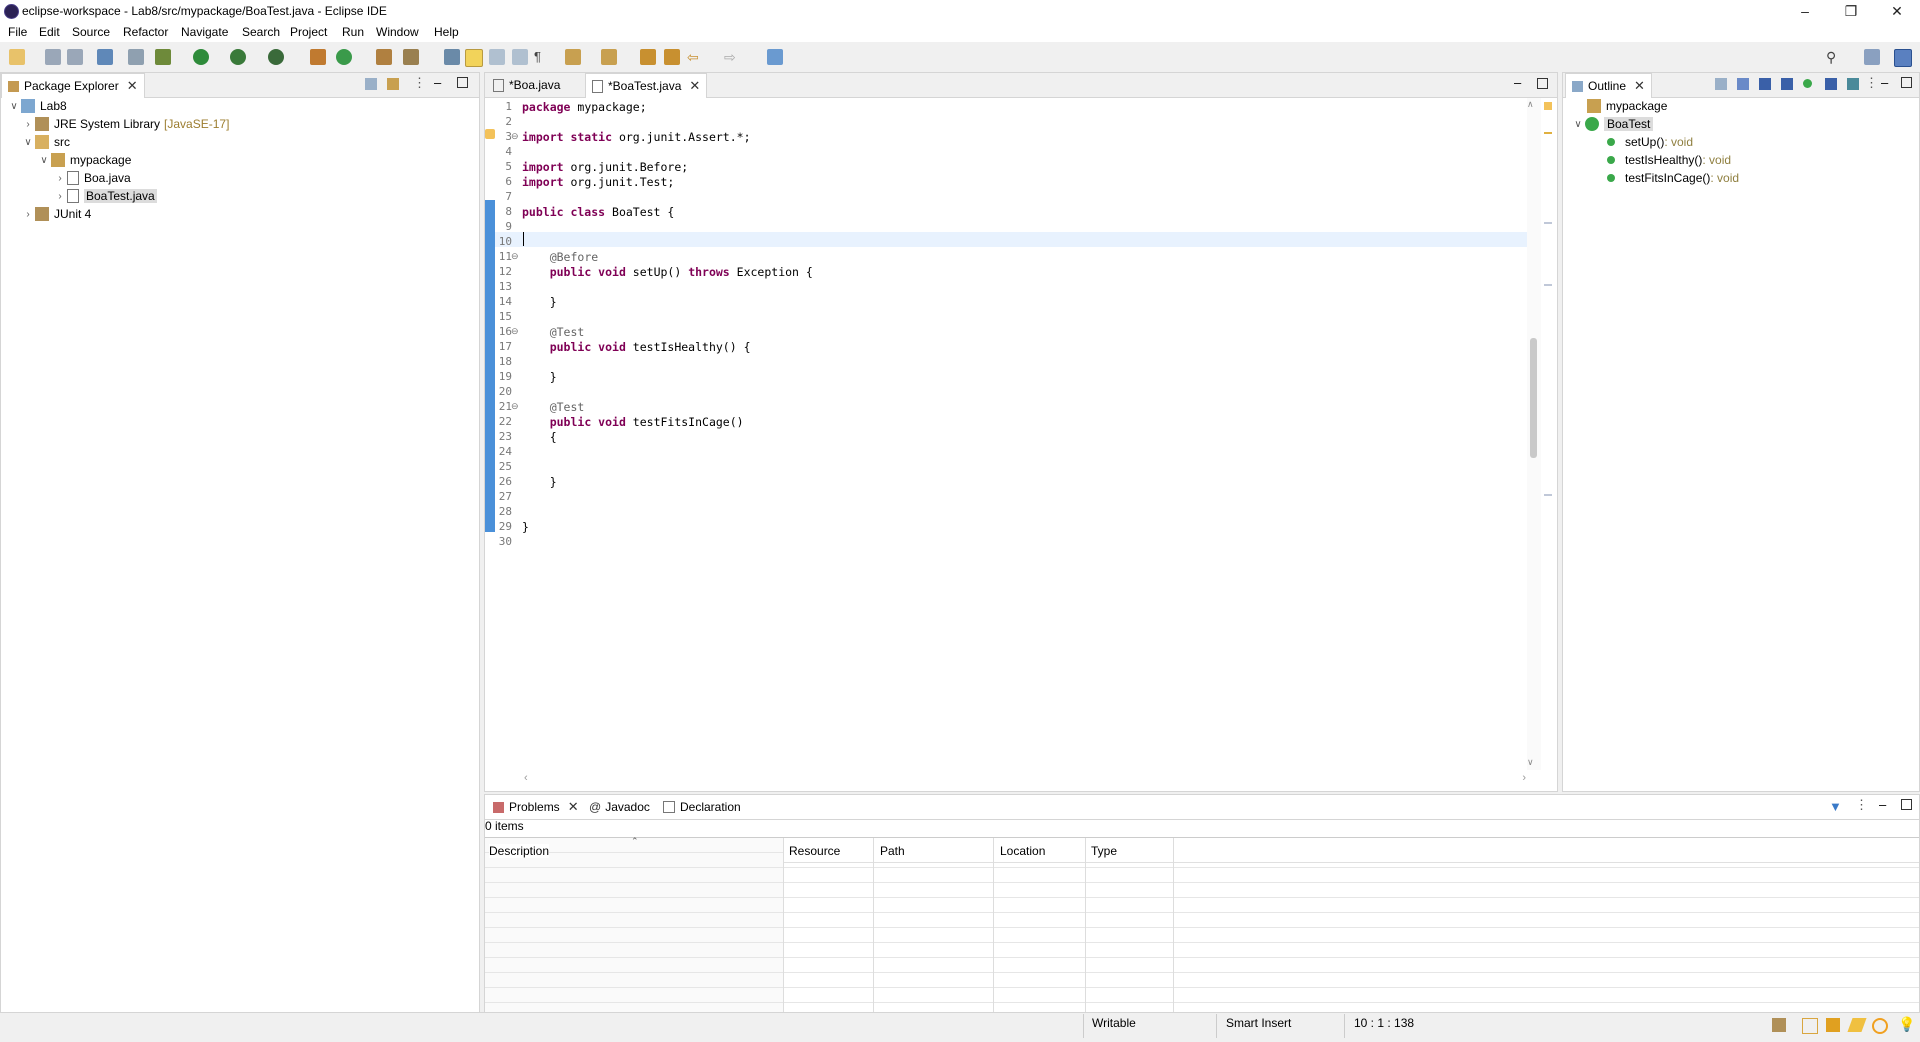 The width and height of the screenshot is (1920, 1042). Describe the element at coordinates (1669, 160) in the screenshot. I see `outline-item-method: testIsHealthy() : void` at that location.